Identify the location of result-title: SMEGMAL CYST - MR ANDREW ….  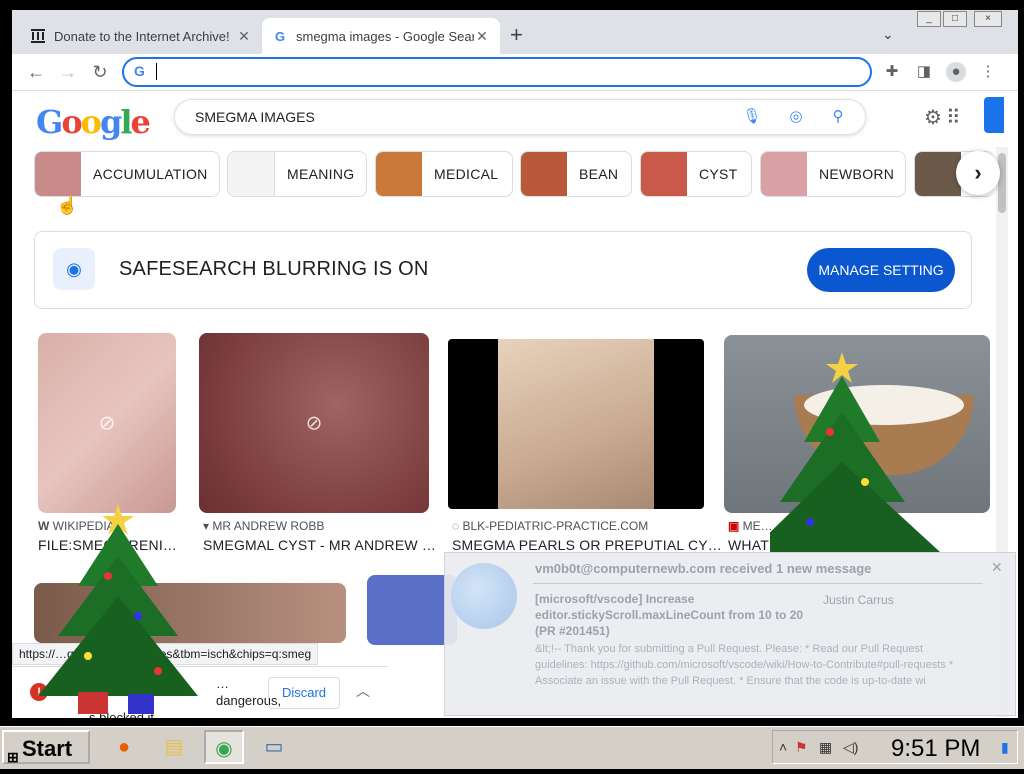
(319, 545).